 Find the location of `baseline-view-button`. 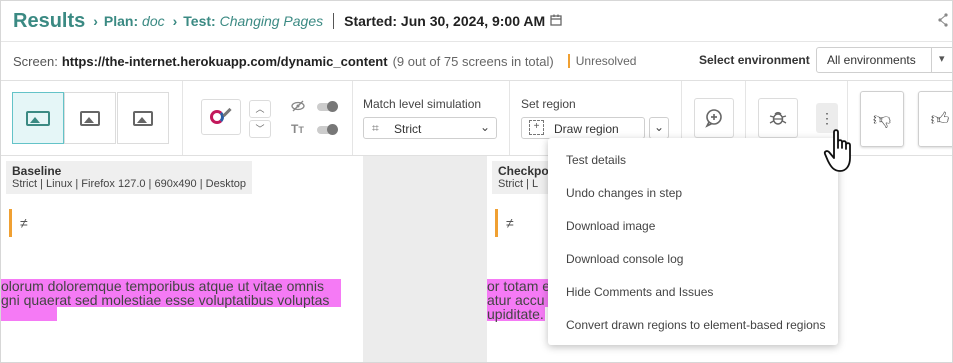

baseline-view-button is located at coordinates (90, 118).